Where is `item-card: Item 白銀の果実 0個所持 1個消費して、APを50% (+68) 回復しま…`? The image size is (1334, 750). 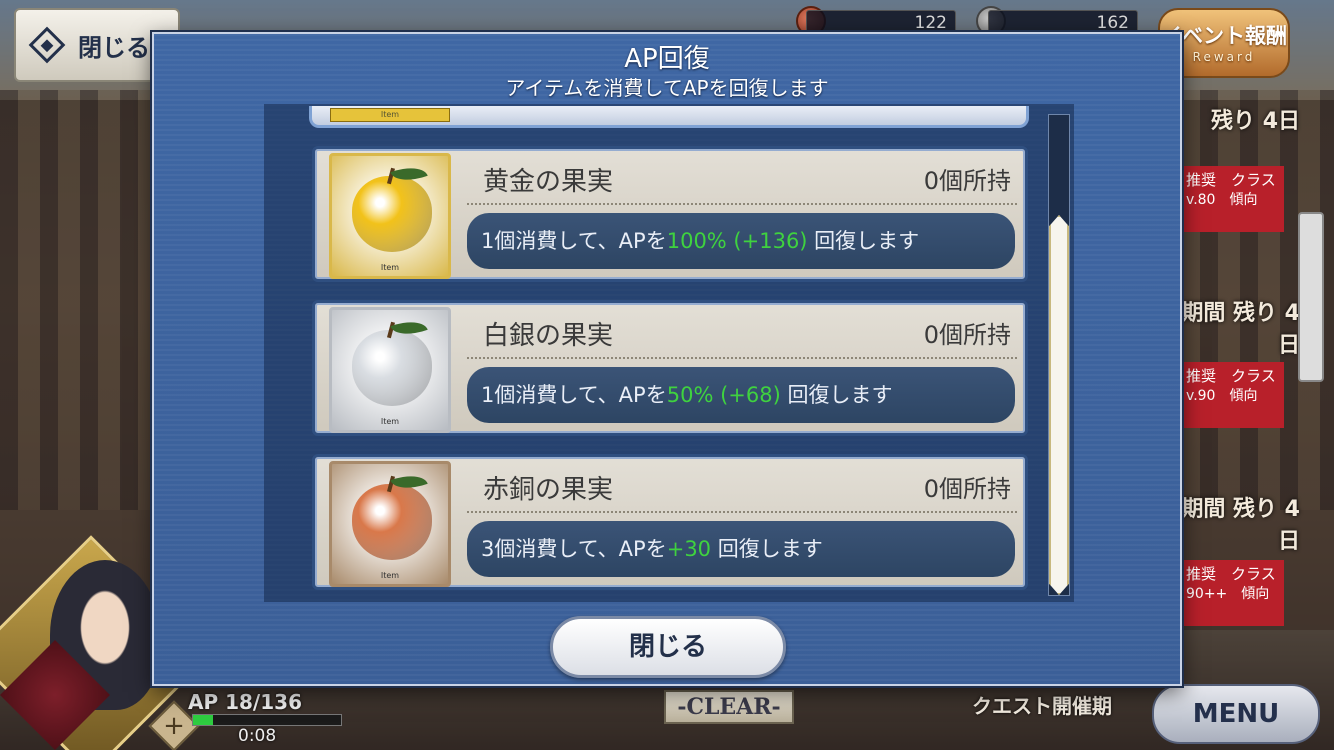 item-card: Item 白銀の果実 0個所持 1個消費して、APを50% (+68) 回復しま… is located at coordinates (670, 368).